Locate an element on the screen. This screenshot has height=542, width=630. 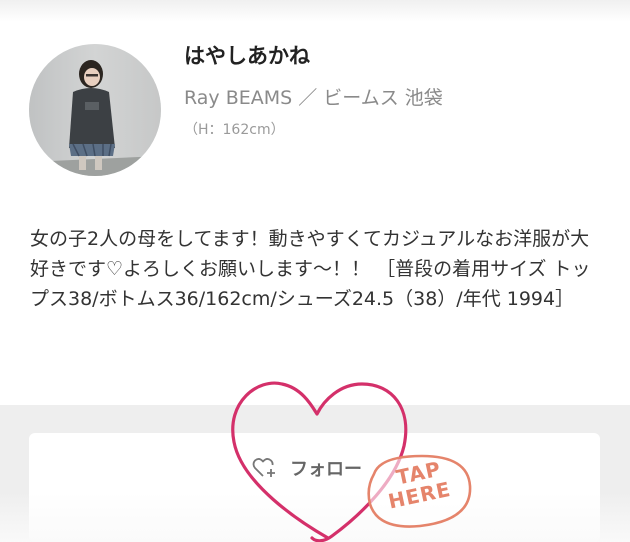
shop-name: Ray BEAMS ／ ビームス 池袋 is located at coordinates (313, 96).